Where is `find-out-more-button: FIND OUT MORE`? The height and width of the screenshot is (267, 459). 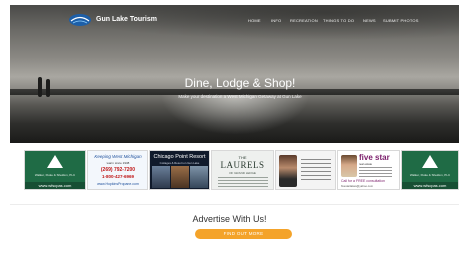
find-out-more-button: FIND OUT MORE is located at coordinates (243, 234).